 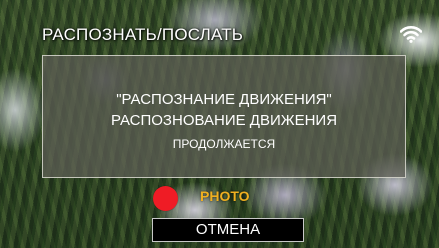 I want to click on photo-mode-label: PHOTO, so click(x=225, y=196).